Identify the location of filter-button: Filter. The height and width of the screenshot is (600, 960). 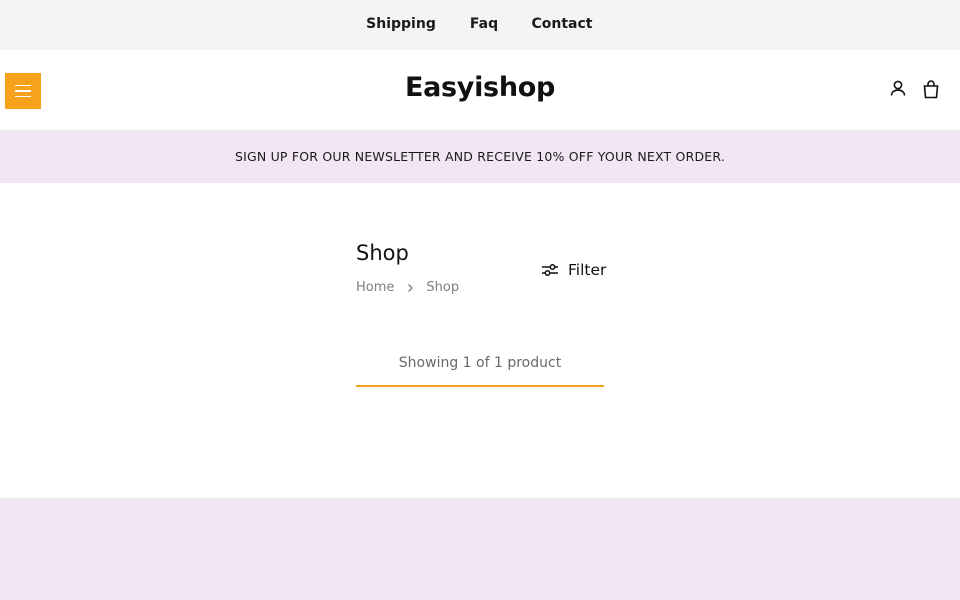
(573, 270).